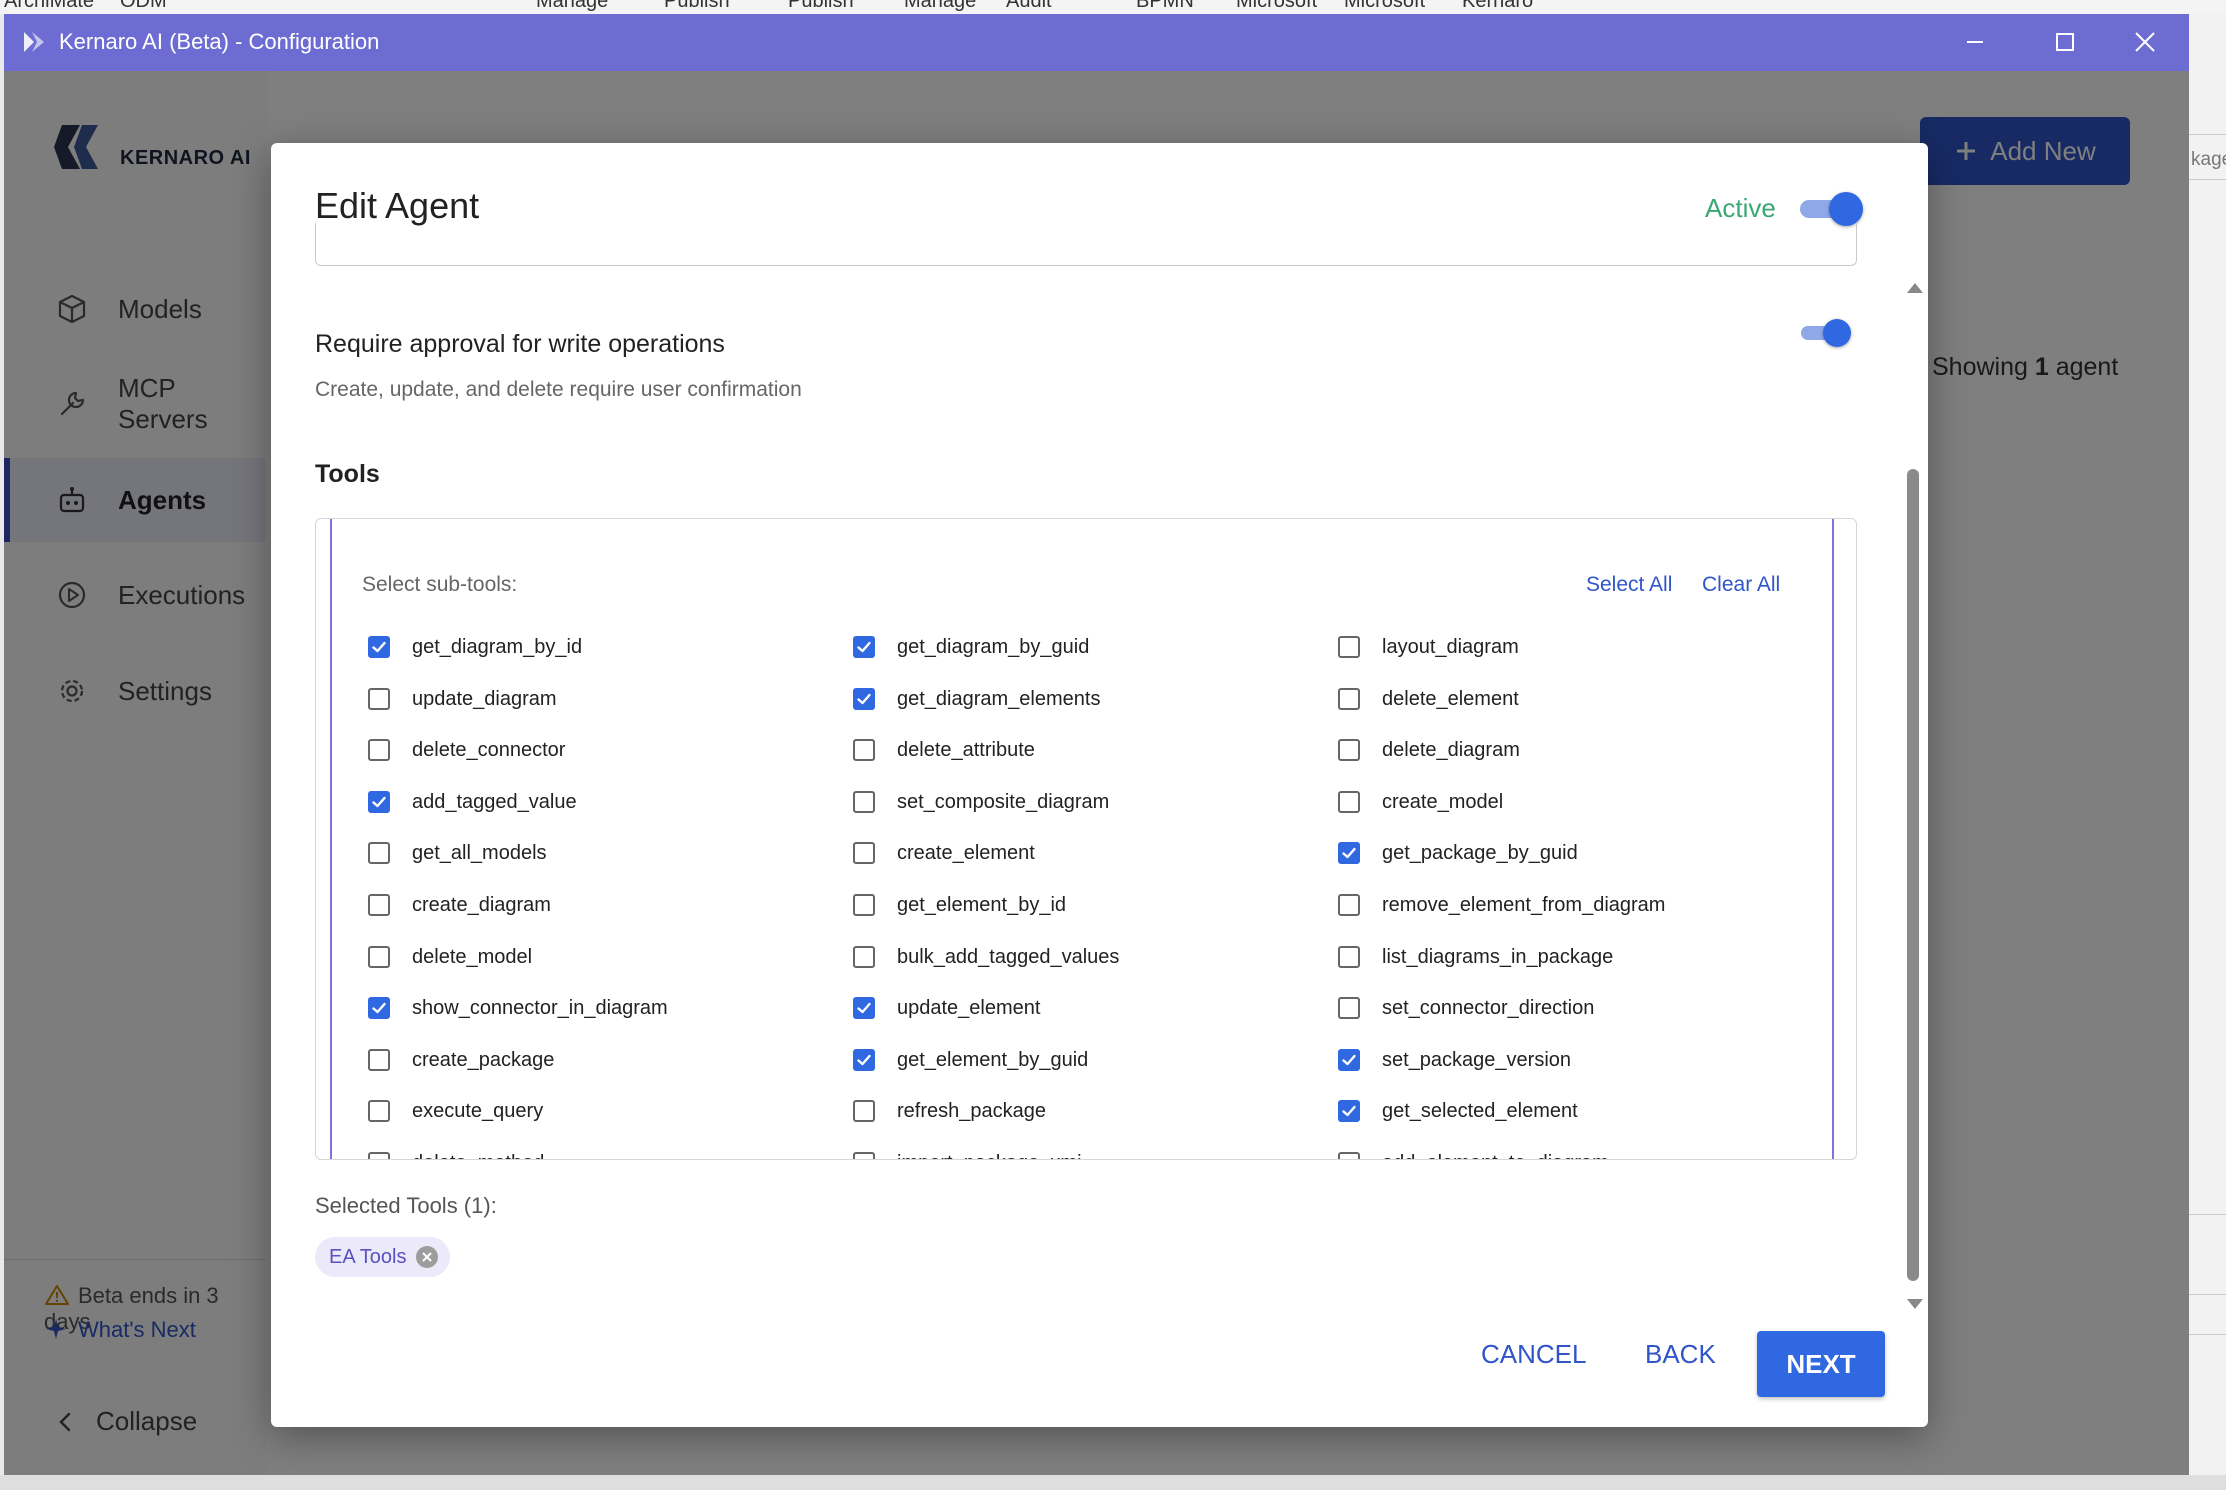  What do you see at coordinates (967, 1151) in the screenshot?
I see `subtool-option: import_package_xmi` at bounding box center [967, 1151].